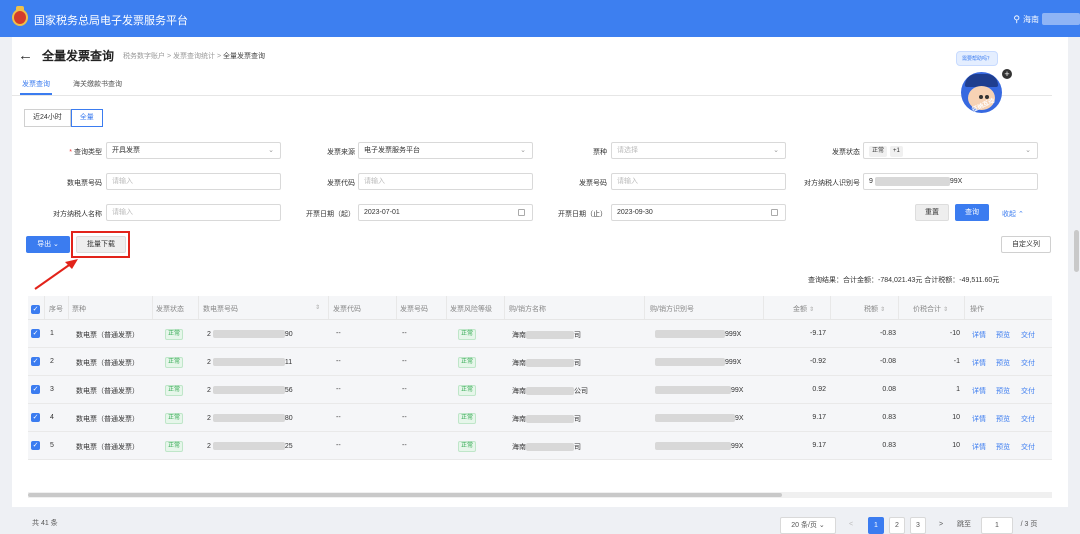 This screenshot has height=534, width=1080. What do you see at coordinates (932, 212) in the screenshot?
I see `reset-button: 重置` at bounding box center [932, 212].